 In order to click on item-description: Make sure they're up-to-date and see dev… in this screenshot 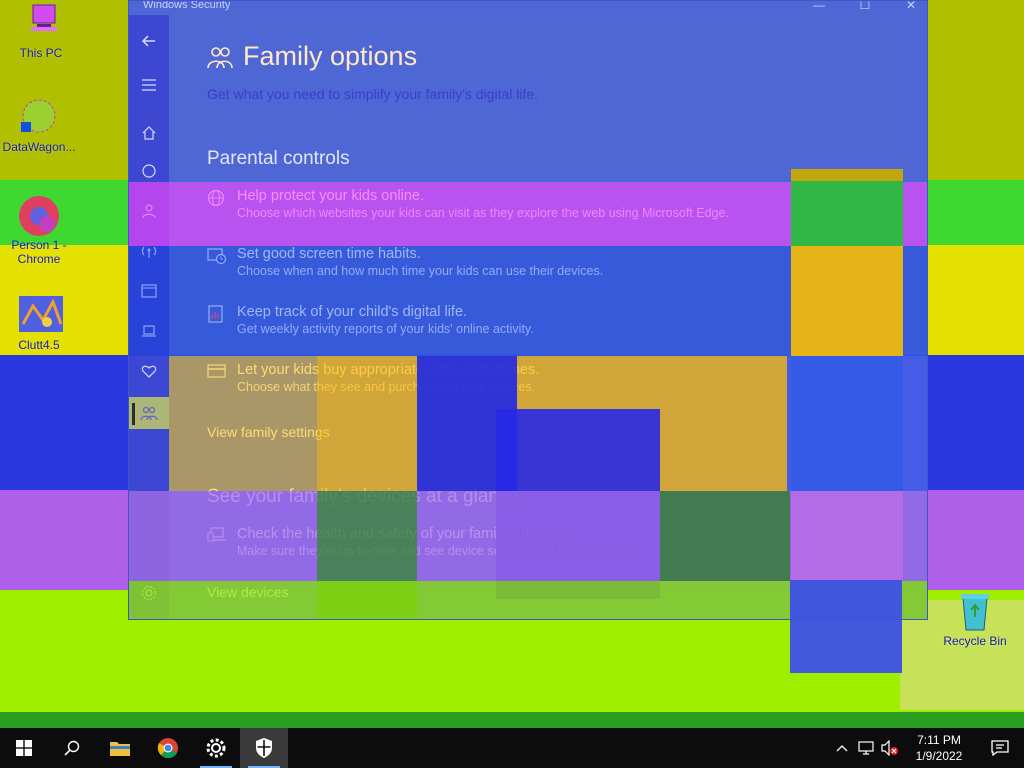, I will do `click(435, 551)`.